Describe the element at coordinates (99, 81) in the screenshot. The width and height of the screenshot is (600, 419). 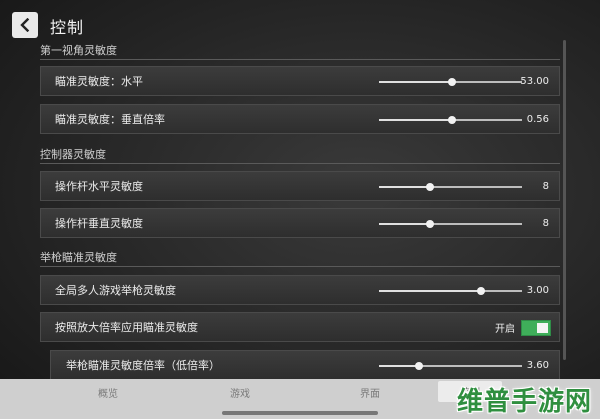
I see `setting-label: 瞄准灵敏度：水平` at that location.